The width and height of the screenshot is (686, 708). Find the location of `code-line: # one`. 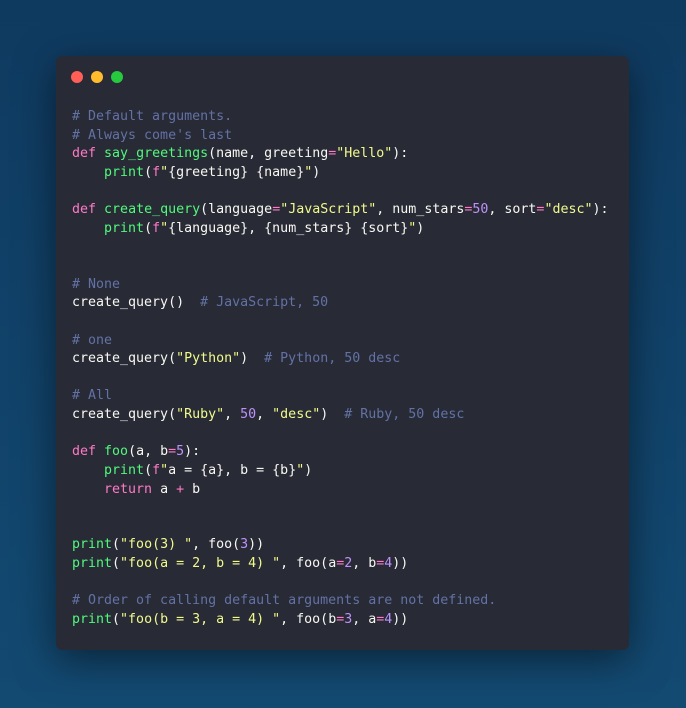

code-line: # one is located at coordinates (340, 341).